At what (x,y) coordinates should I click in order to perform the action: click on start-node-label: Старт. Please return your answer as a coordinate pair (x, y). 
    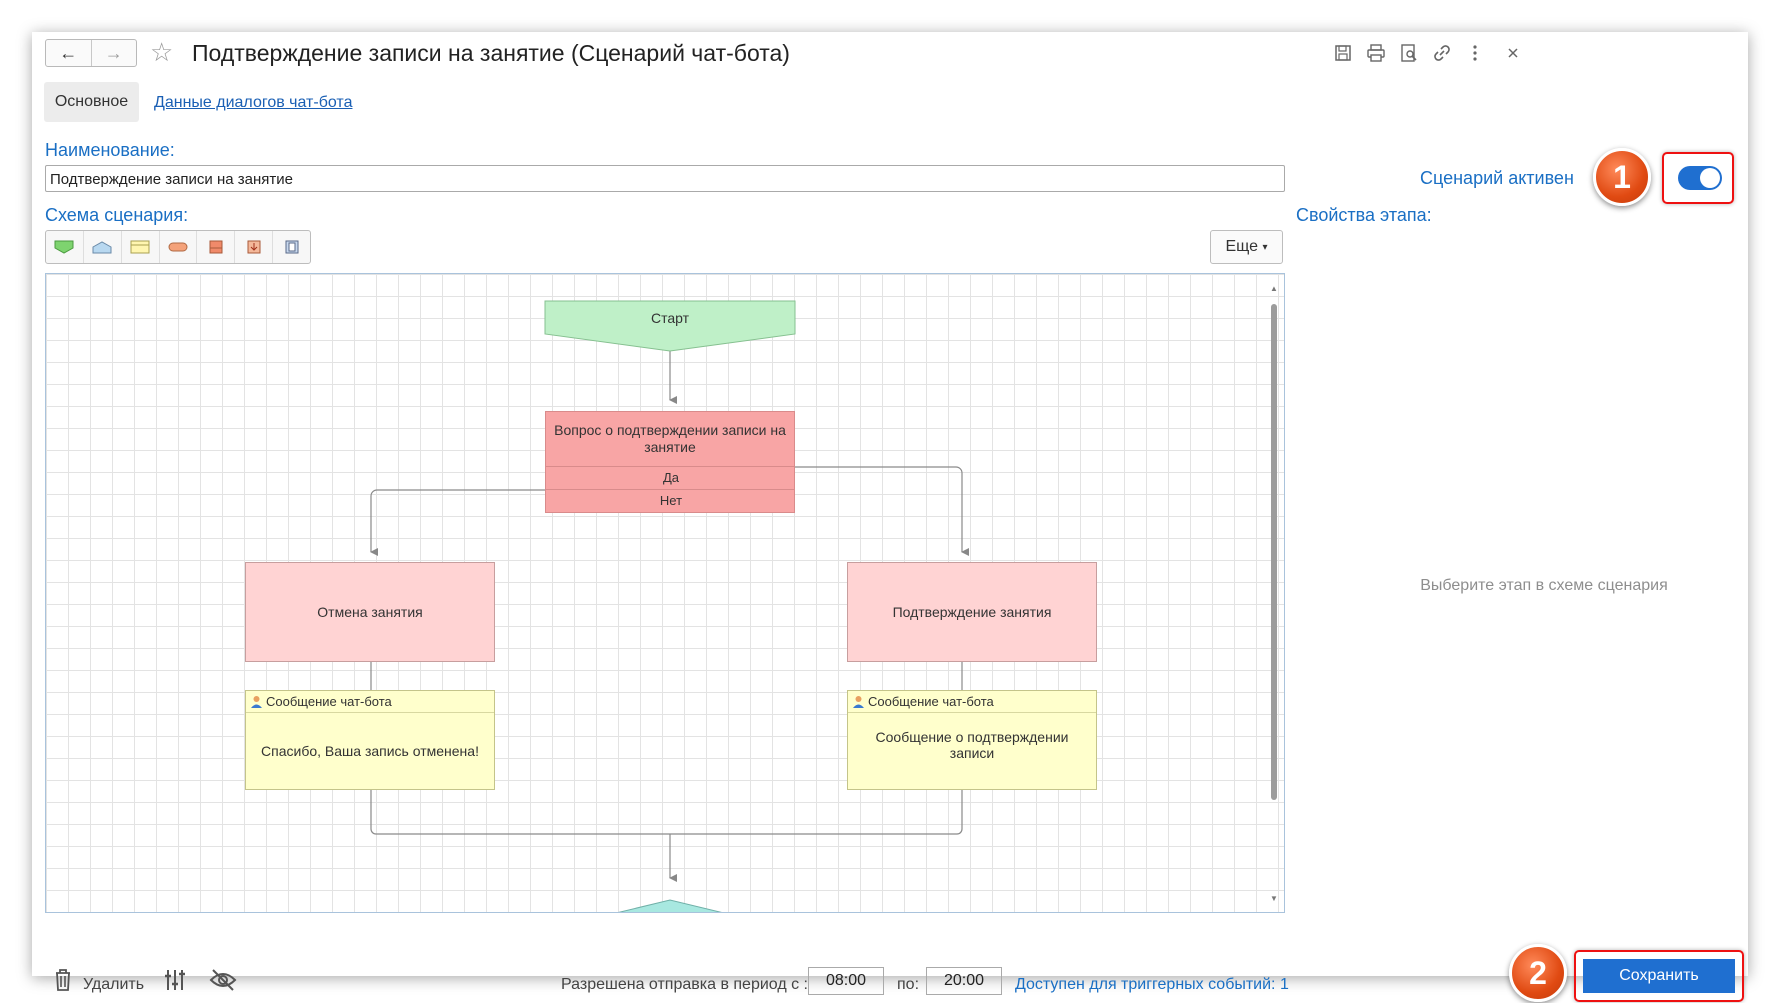
    Looking at the image, I should click on (670, 318).